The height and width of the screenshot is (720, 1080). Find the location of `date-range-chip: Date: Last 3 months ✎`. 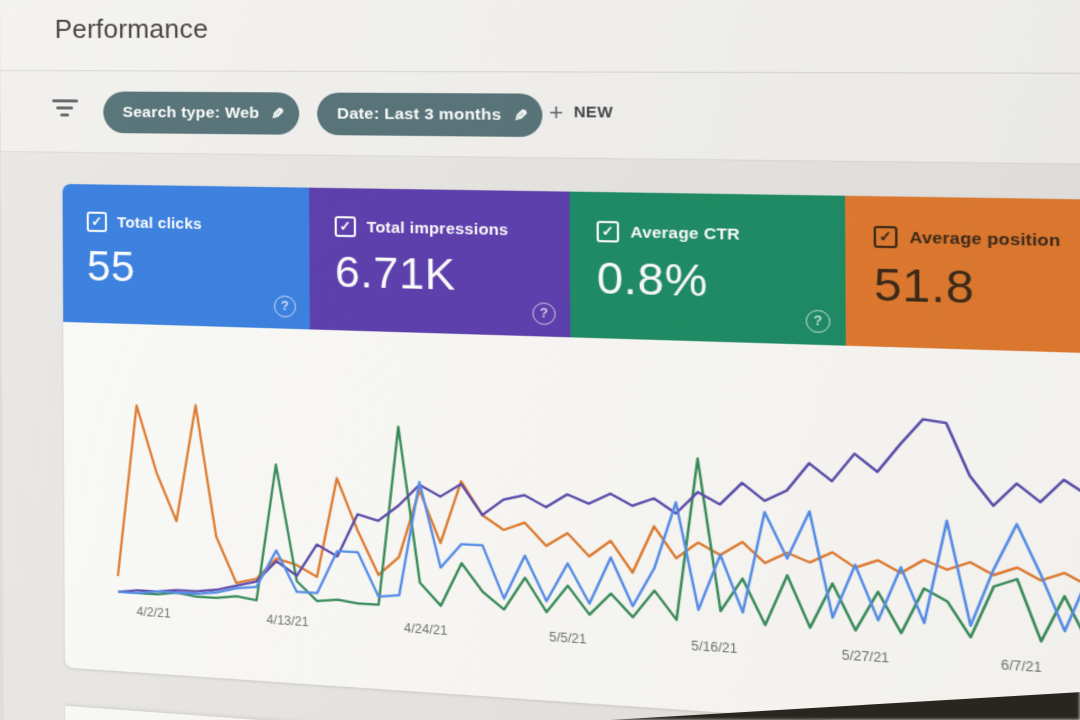

date-range-chip: Date: Last 3 months ✎ is located at coordinates (430, 115).